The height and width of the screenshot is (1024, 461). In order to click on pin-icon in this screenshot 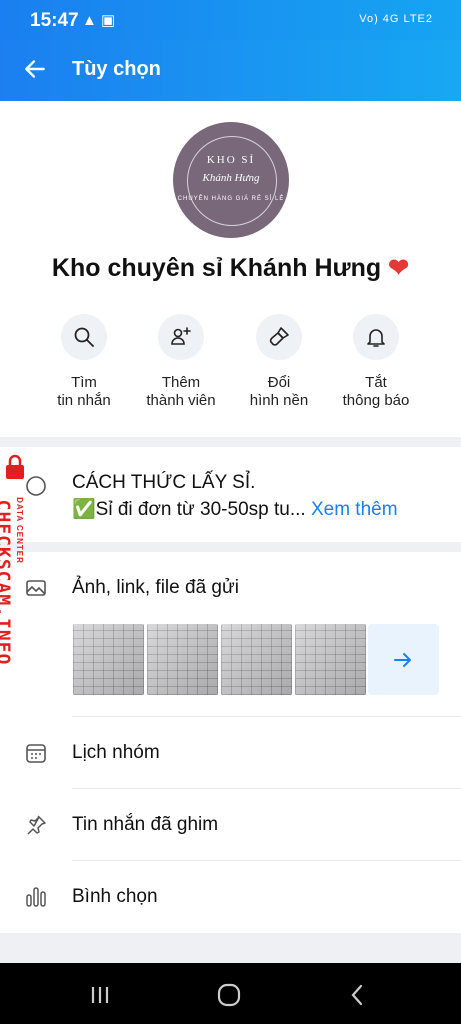, I will do `click(36, 825)`.